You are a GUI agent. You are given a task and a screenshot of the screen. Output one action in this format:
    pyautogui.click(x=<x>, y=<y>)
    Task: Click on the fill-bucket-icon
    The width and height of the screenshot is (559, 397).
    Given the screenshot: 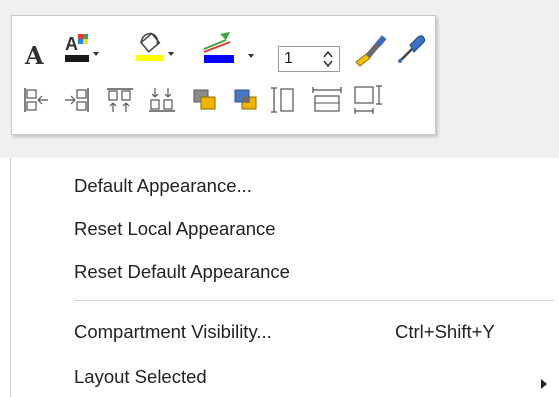 What is the action you would take?
    pyautogui.click(x=155, y=46)
    